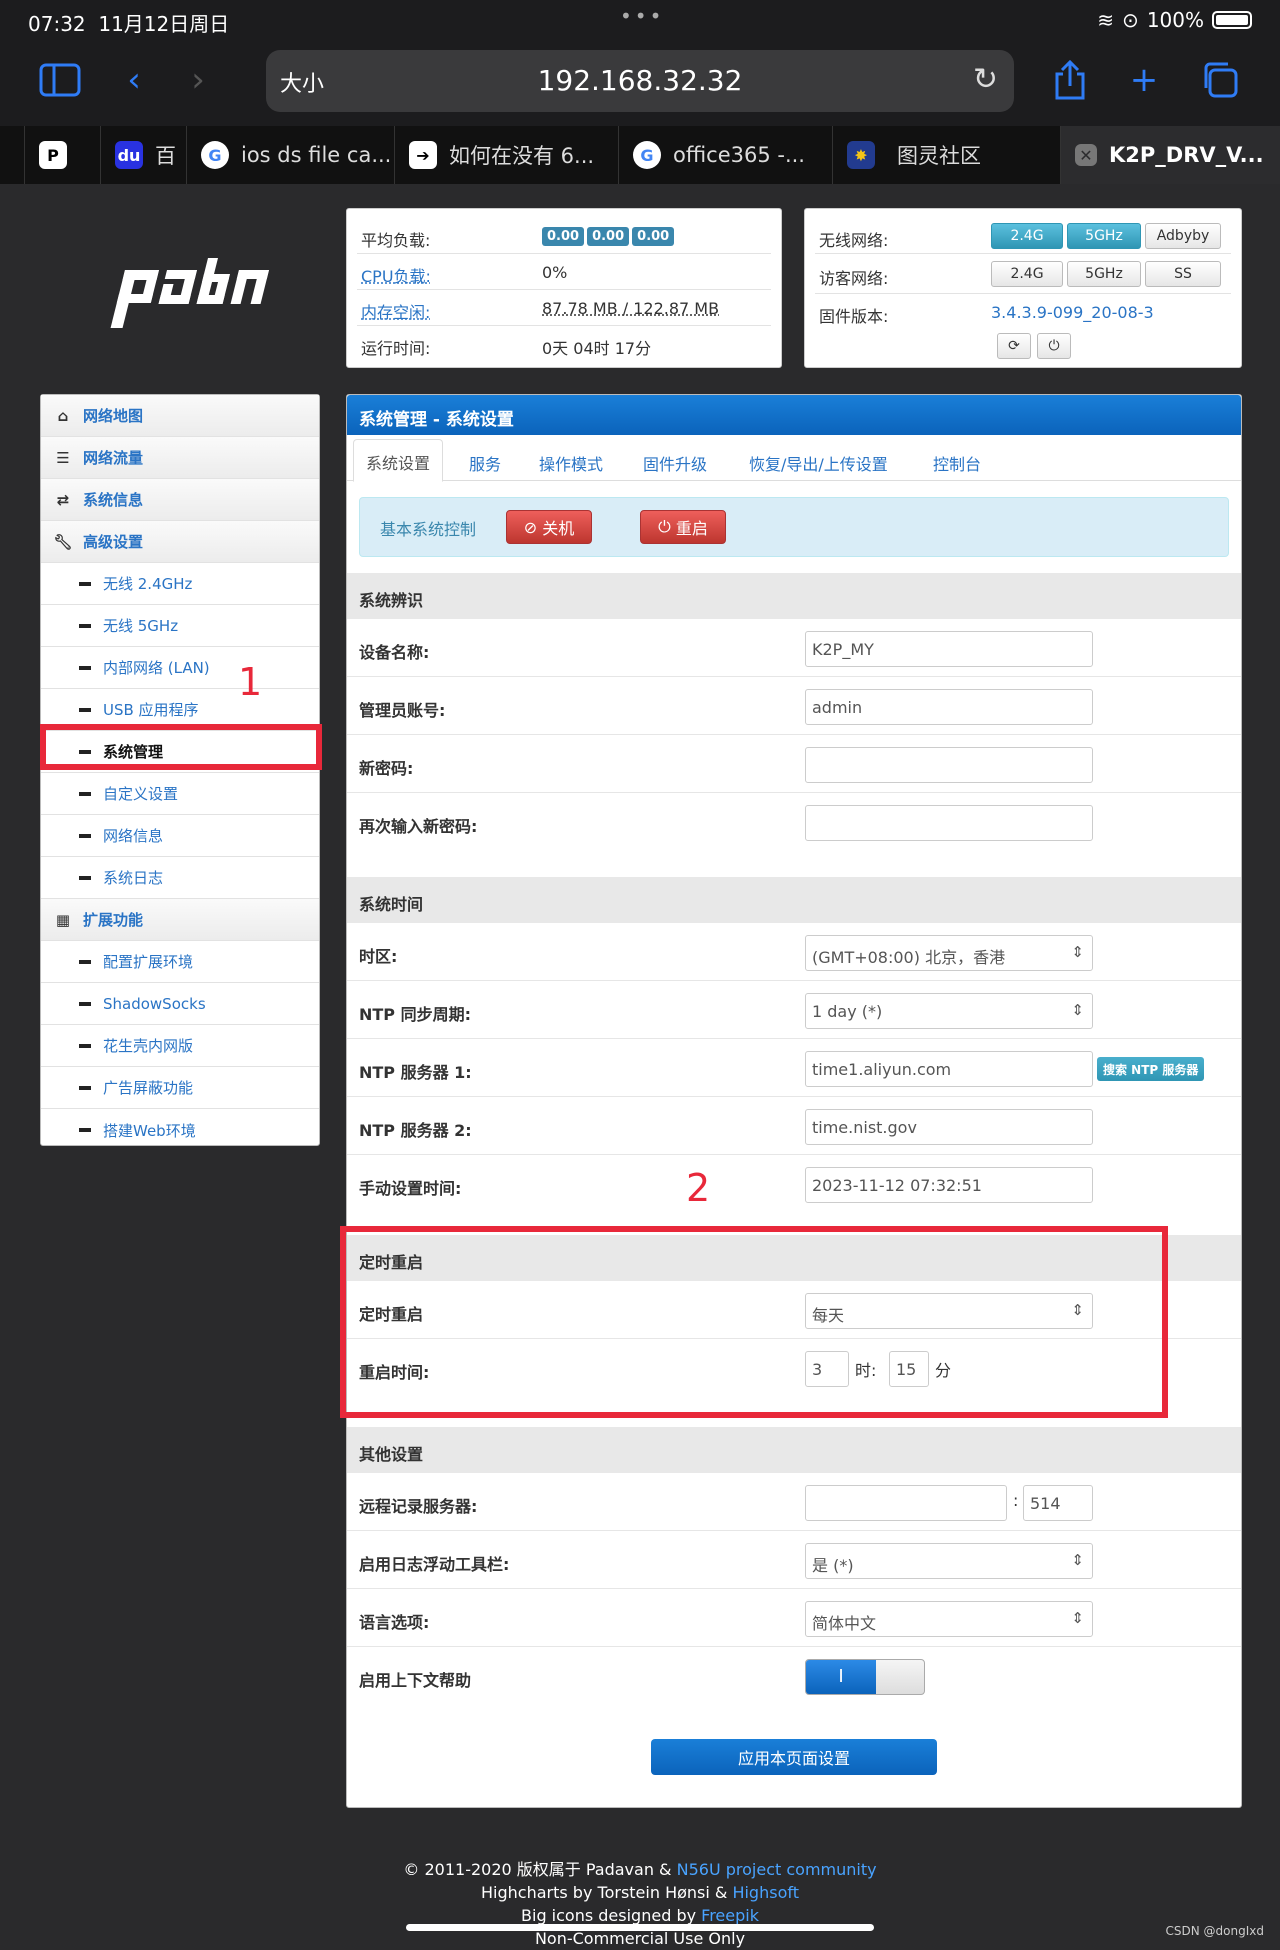  Describe the element at coordinates (985, 79) in the screenshot. I see `reload-icon: ↻` at that location.